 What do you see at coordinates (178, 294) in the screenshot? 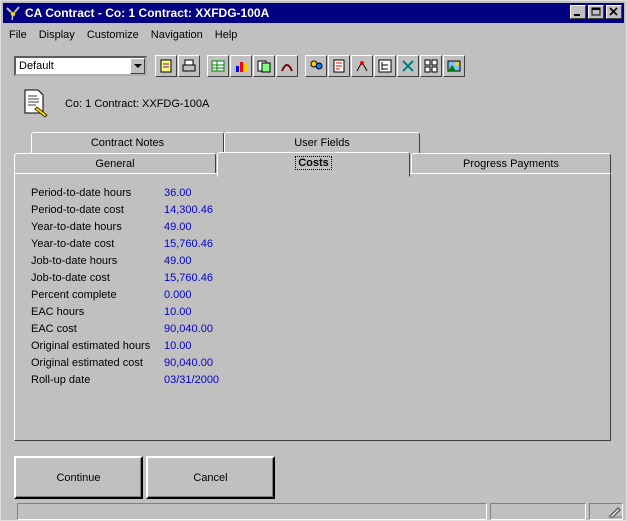
I see `cost-value: 0.000` at bounding box center [178, 294].